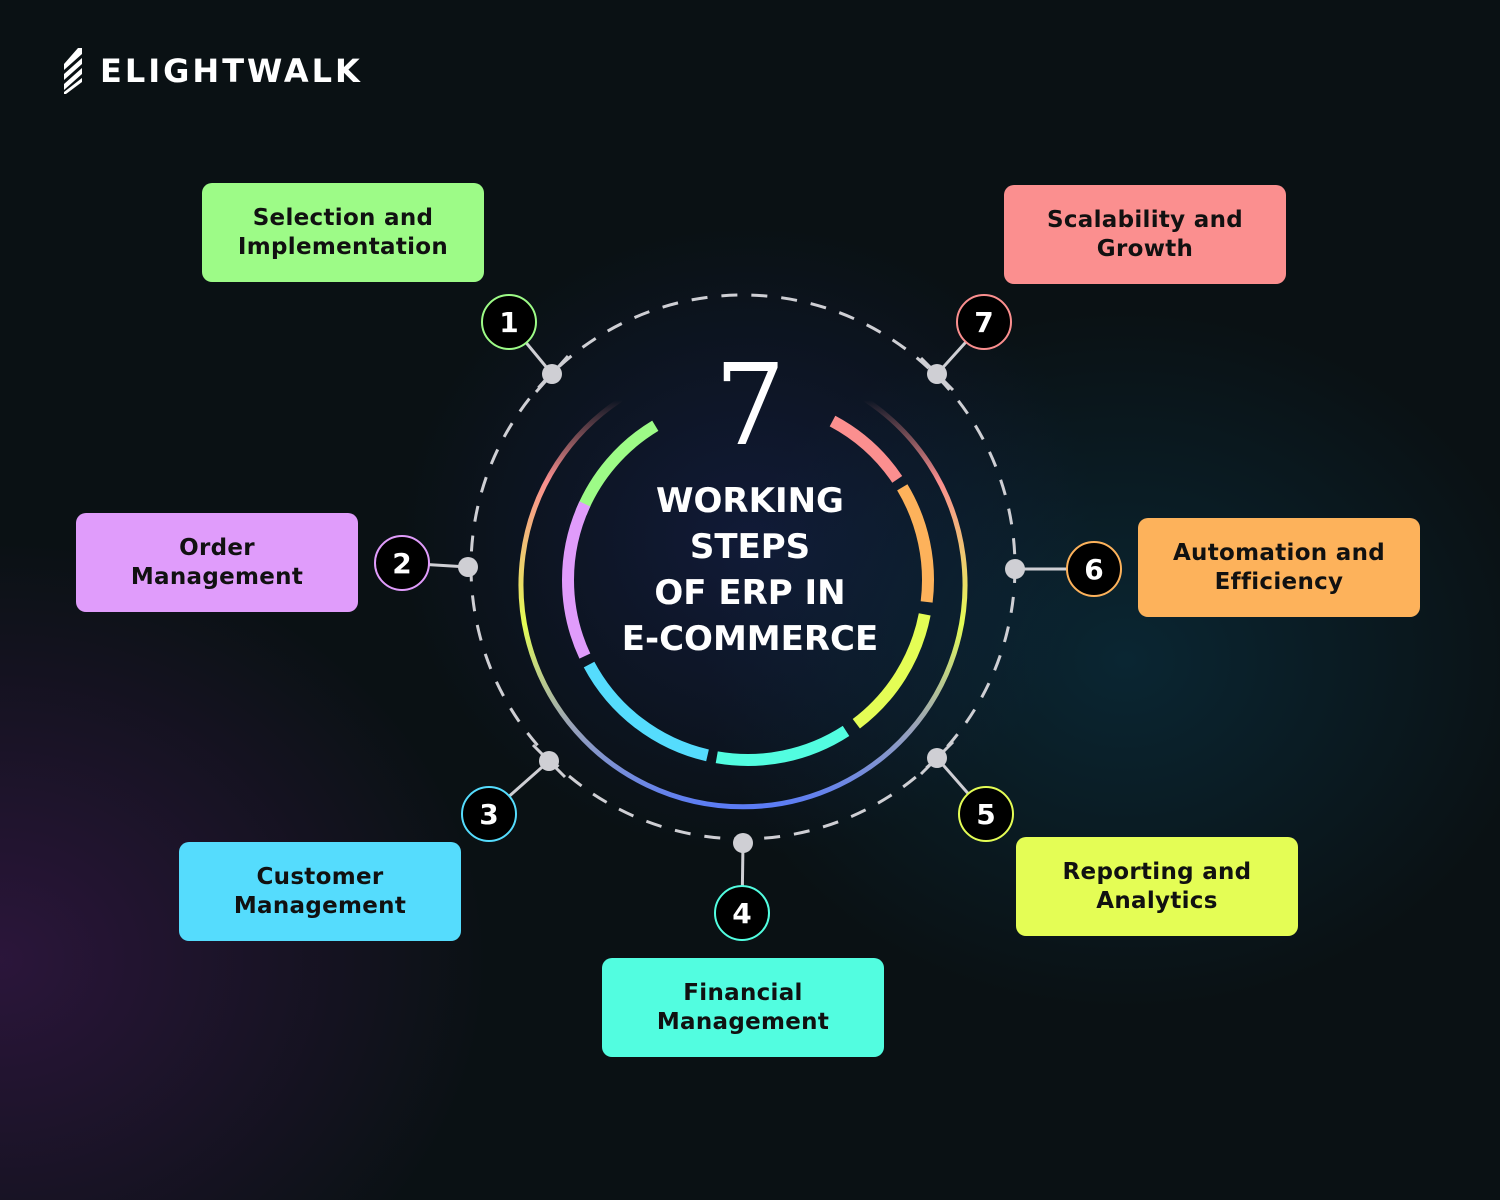 This screenshot has width=1500, height=1200. Describe the element at coordinates (217, 547) in the screenshot. I see `step-label-line: Order` at that location.